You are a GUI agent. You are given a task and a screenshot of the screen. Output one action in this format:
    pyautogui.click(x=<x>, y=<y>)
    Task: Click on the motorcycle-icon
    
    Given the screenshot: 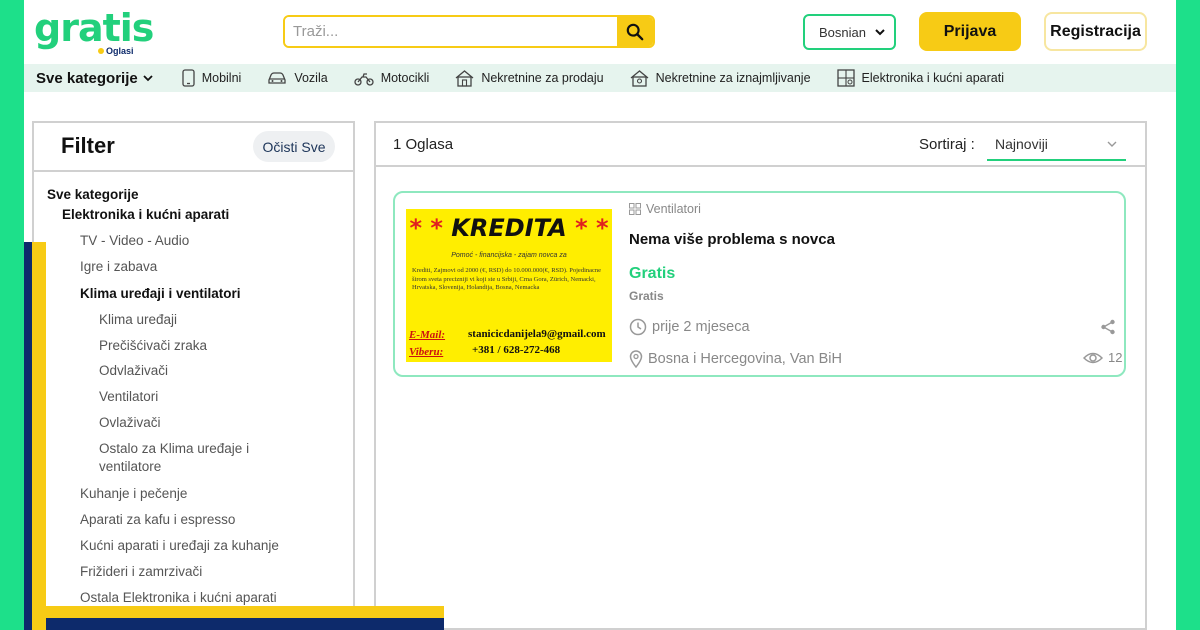 What is the action you would take?
    pyautogui.click(x=364, y=79)
    